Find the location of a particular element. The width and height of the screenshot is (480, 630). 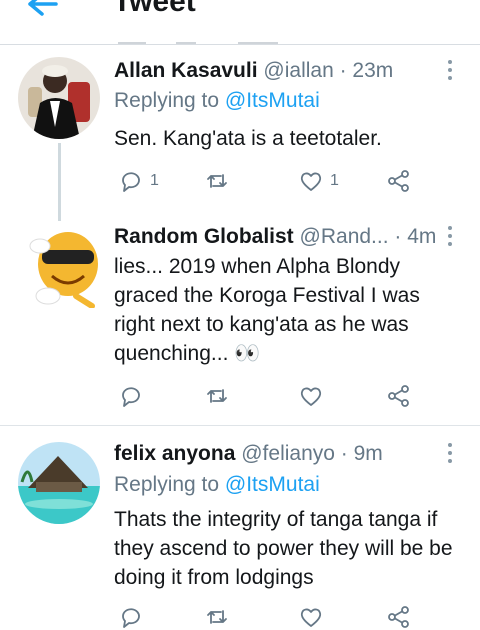

author-handle: @felianyo is located at coordinates (288, 453).